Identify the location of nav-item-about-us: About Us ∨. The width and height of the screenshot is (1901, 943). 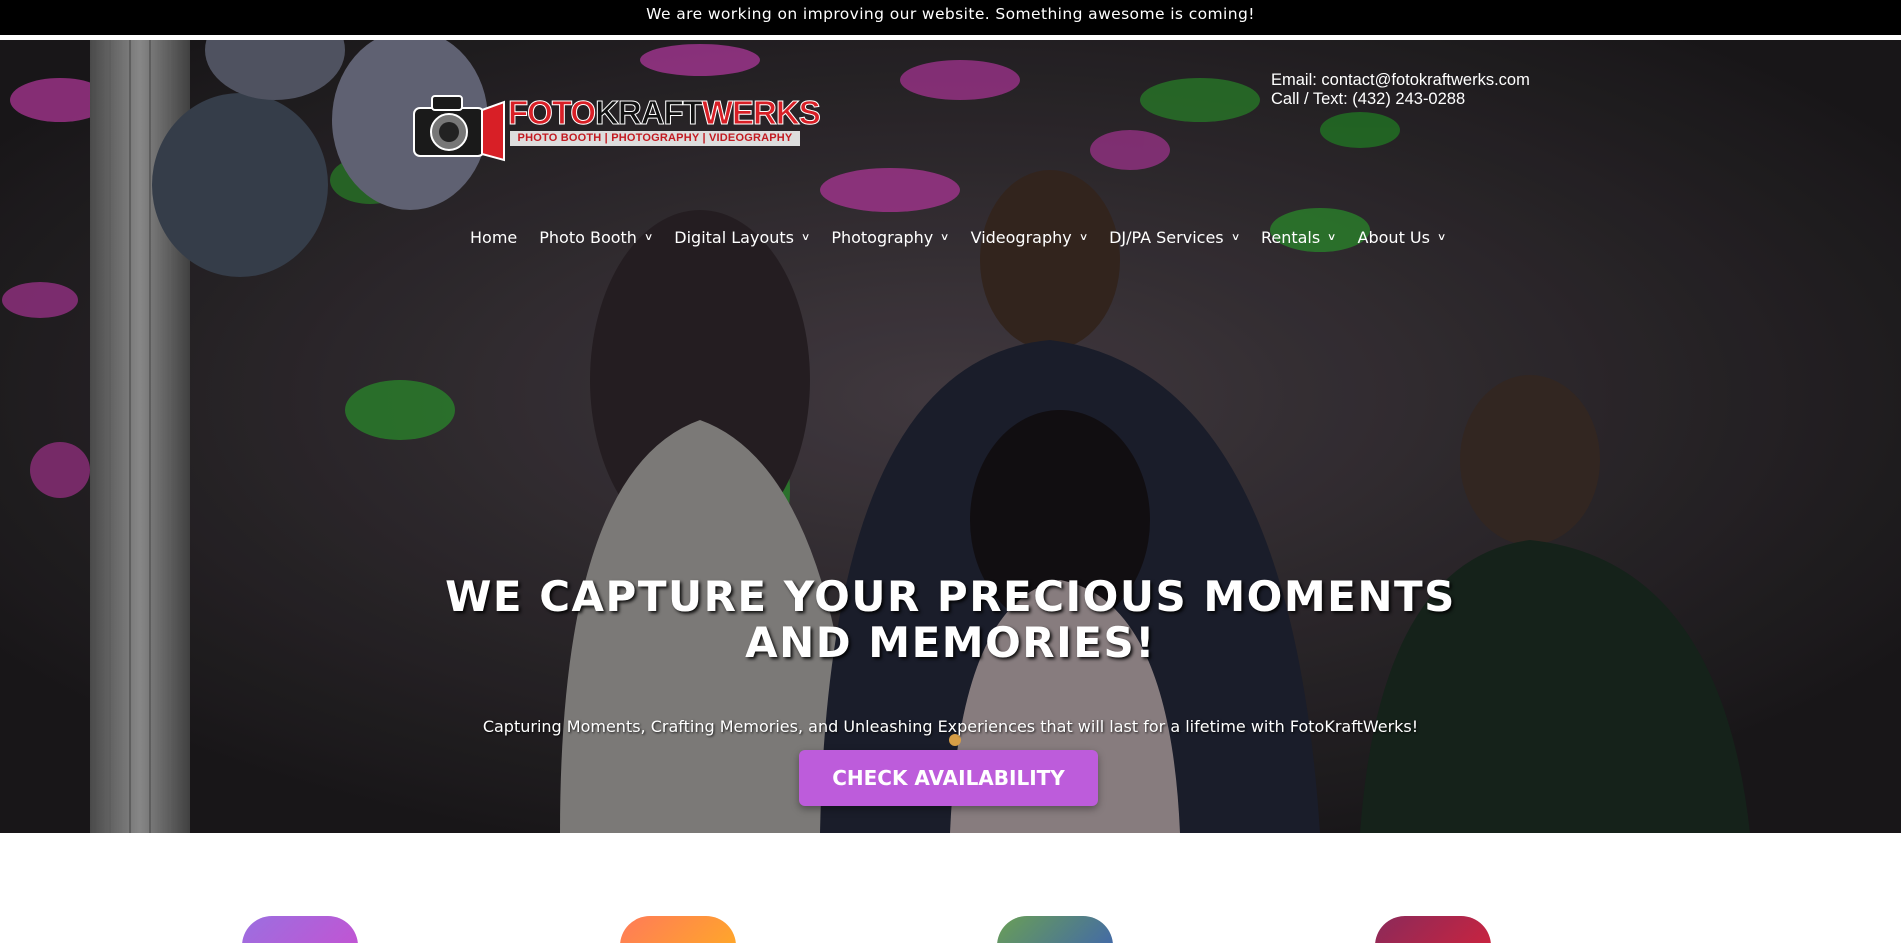
(1402, 237).